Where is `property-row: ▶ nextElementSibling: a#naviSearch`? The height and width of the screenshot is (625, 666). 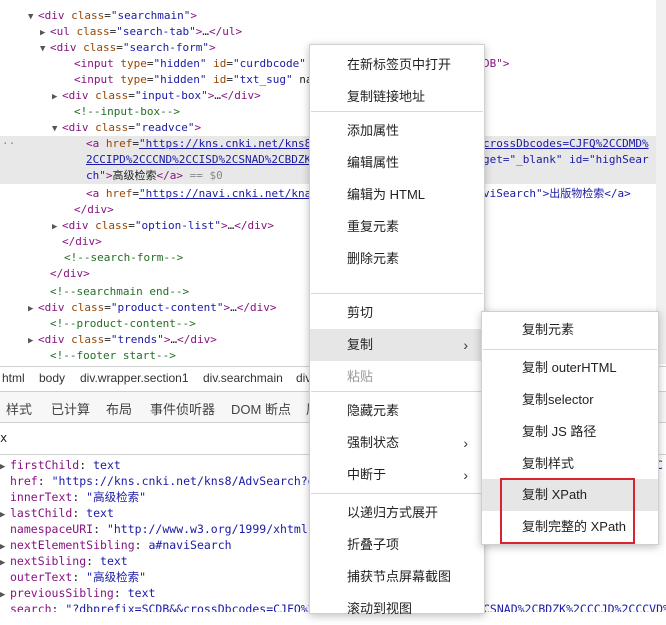 property-row: ▶ nextElementSibling: a#naviSearch is located at coordinates (116, 545).